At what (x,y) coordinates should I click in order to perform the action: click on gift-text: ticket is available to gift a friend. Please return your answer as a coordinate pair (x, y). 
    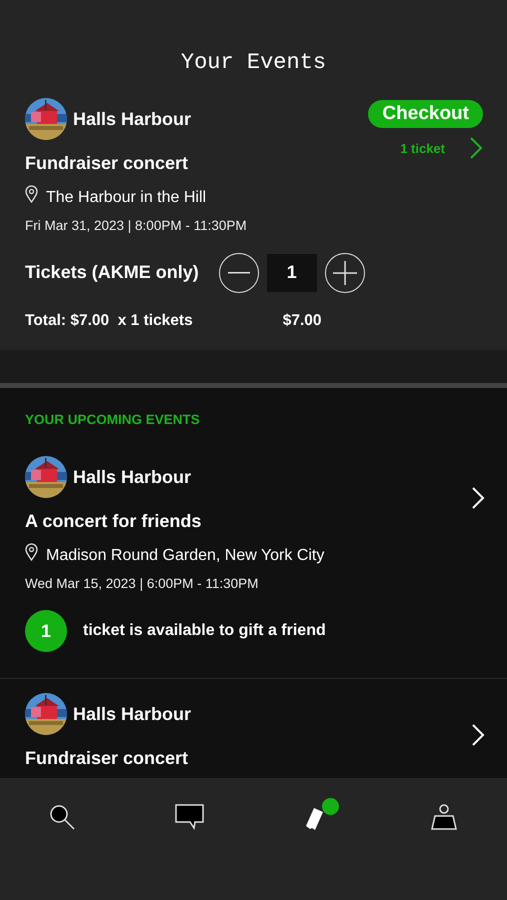
    Looking at the image, I should click on (204, 631).